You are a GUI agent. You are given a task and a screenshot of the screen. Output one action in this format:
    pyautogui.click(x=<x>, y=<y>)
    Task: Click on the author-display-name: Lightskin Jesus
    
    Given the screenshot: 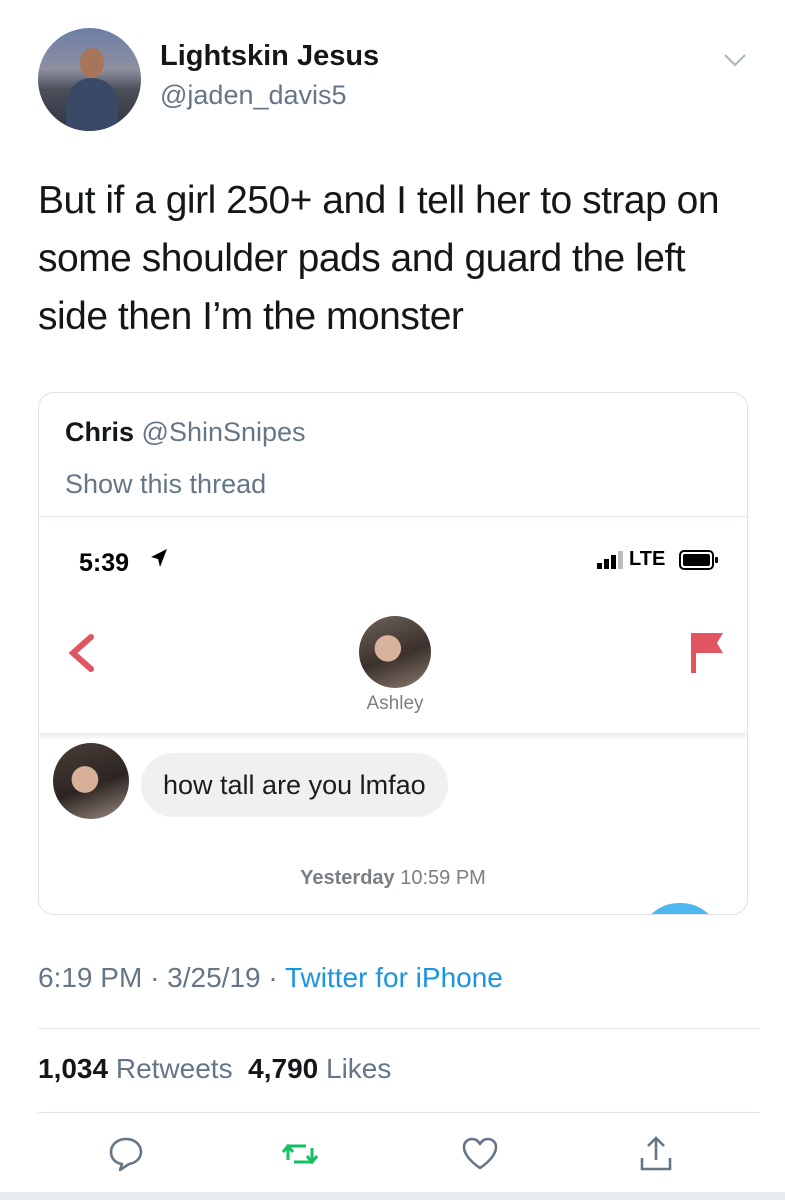 What is the action you would take?
    pyautogui.click(x=269, y=56)
    